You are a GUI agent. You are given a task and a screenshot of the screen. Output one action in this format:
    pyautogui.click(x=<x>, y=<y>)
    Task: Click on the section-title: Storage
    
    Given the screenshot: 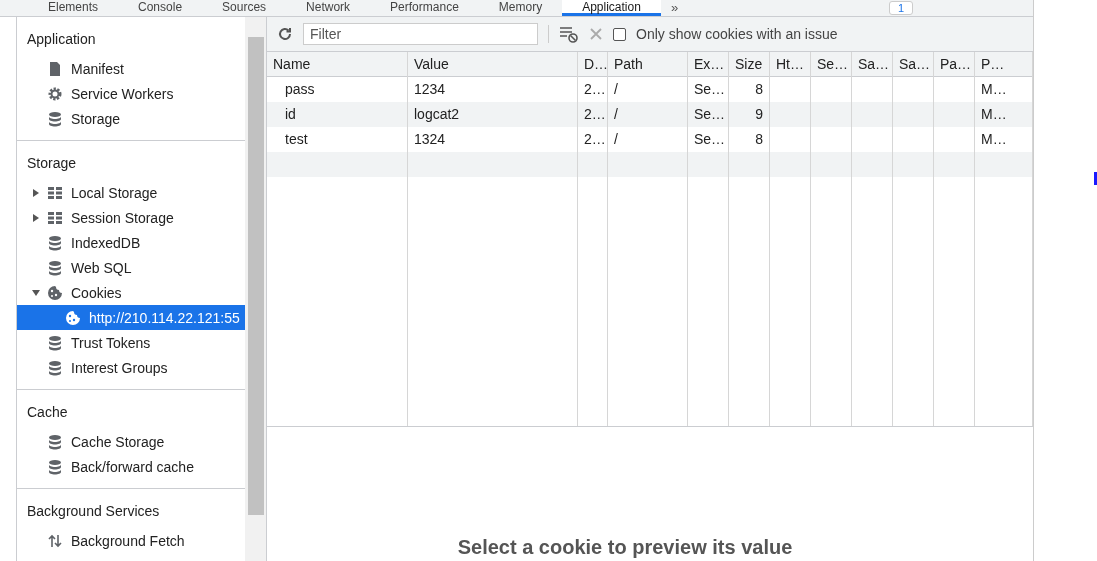 What is the action you would take?
    pyautogui.click(x=52, y=163)
    